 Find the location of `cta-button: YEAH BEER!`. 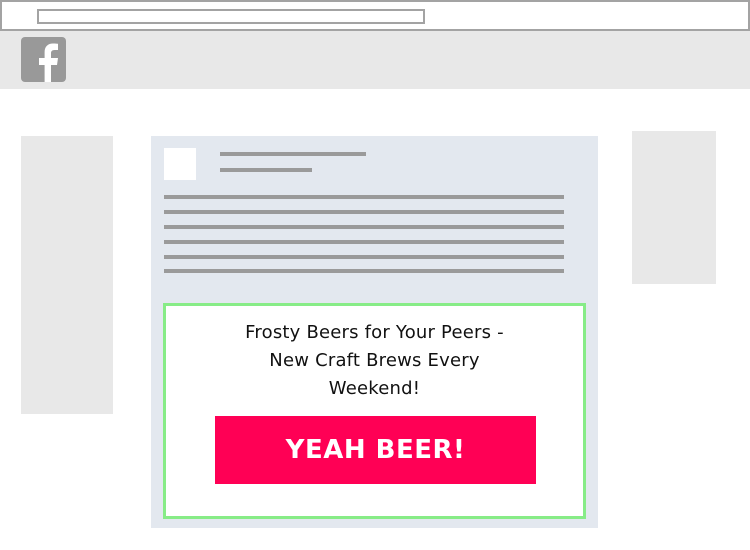

cta-button: YEAH BEER! is located at coordinates (375, 450).